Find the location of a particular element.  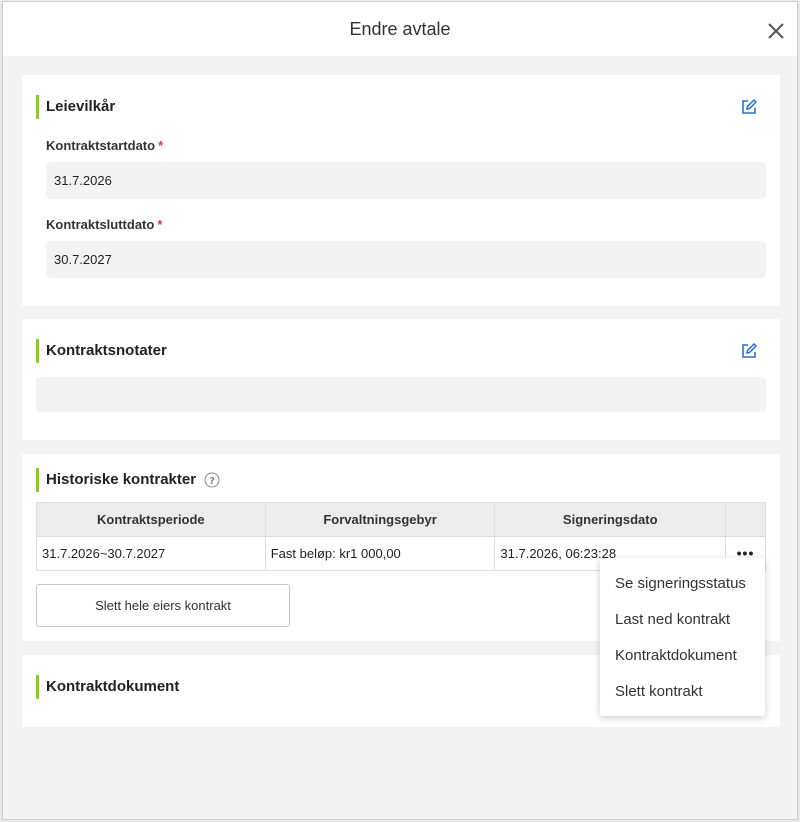

help-icon: ? is located at coordinates (212, 480).